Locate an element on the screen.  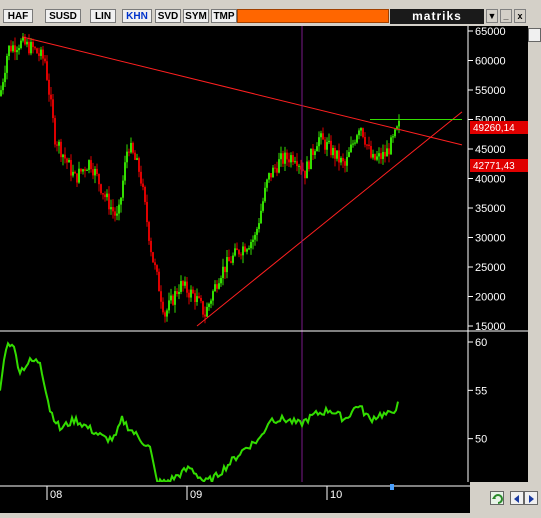
price-label-upper: 49260,14 is located at coordinates (500, 127).